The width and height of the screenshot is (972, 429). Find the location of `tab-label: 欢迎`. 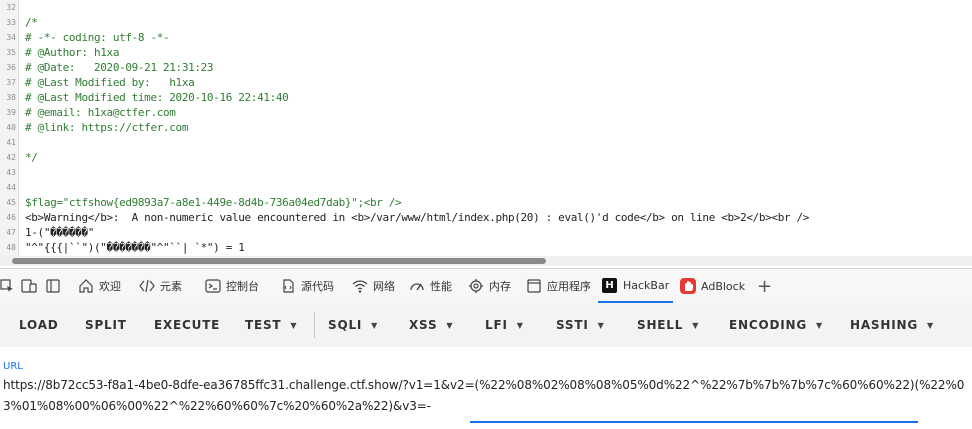

tab-label: 欢迎 is located at coordinates (110, 286).